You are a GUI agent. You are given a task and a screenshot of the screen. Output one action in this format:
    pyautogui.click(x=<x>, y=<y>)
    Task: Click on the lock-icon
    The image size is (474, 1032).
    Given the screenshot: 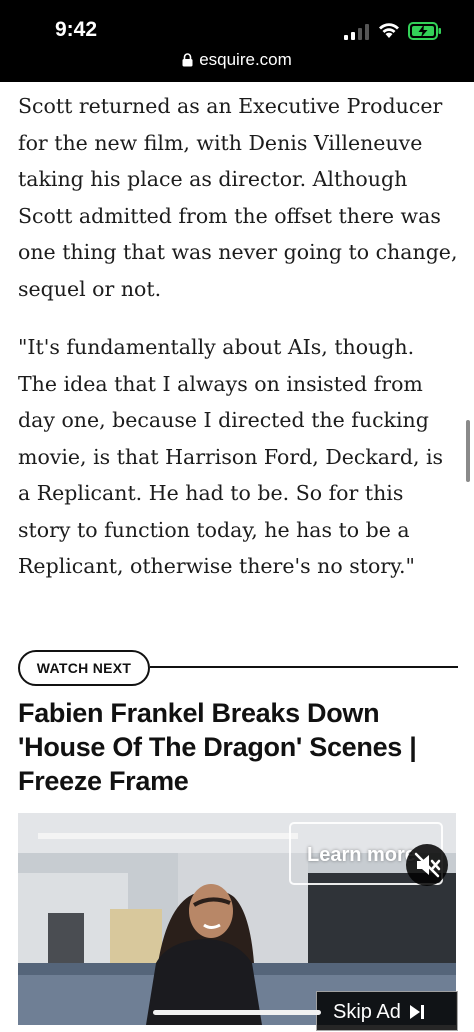 What is the action you would take?
    pyautogui.click(x=187, y=60)
    